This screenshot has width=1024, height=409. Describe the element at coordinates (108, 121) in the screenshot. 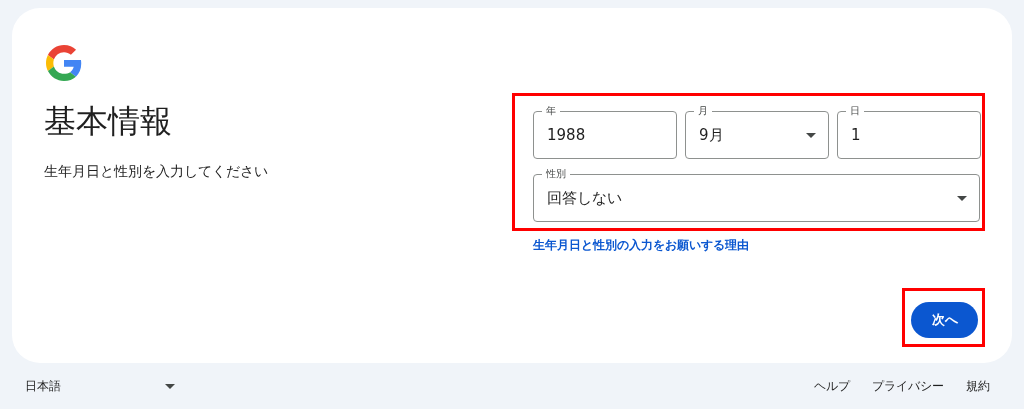

I see `page-title: 基本情報` at that location.